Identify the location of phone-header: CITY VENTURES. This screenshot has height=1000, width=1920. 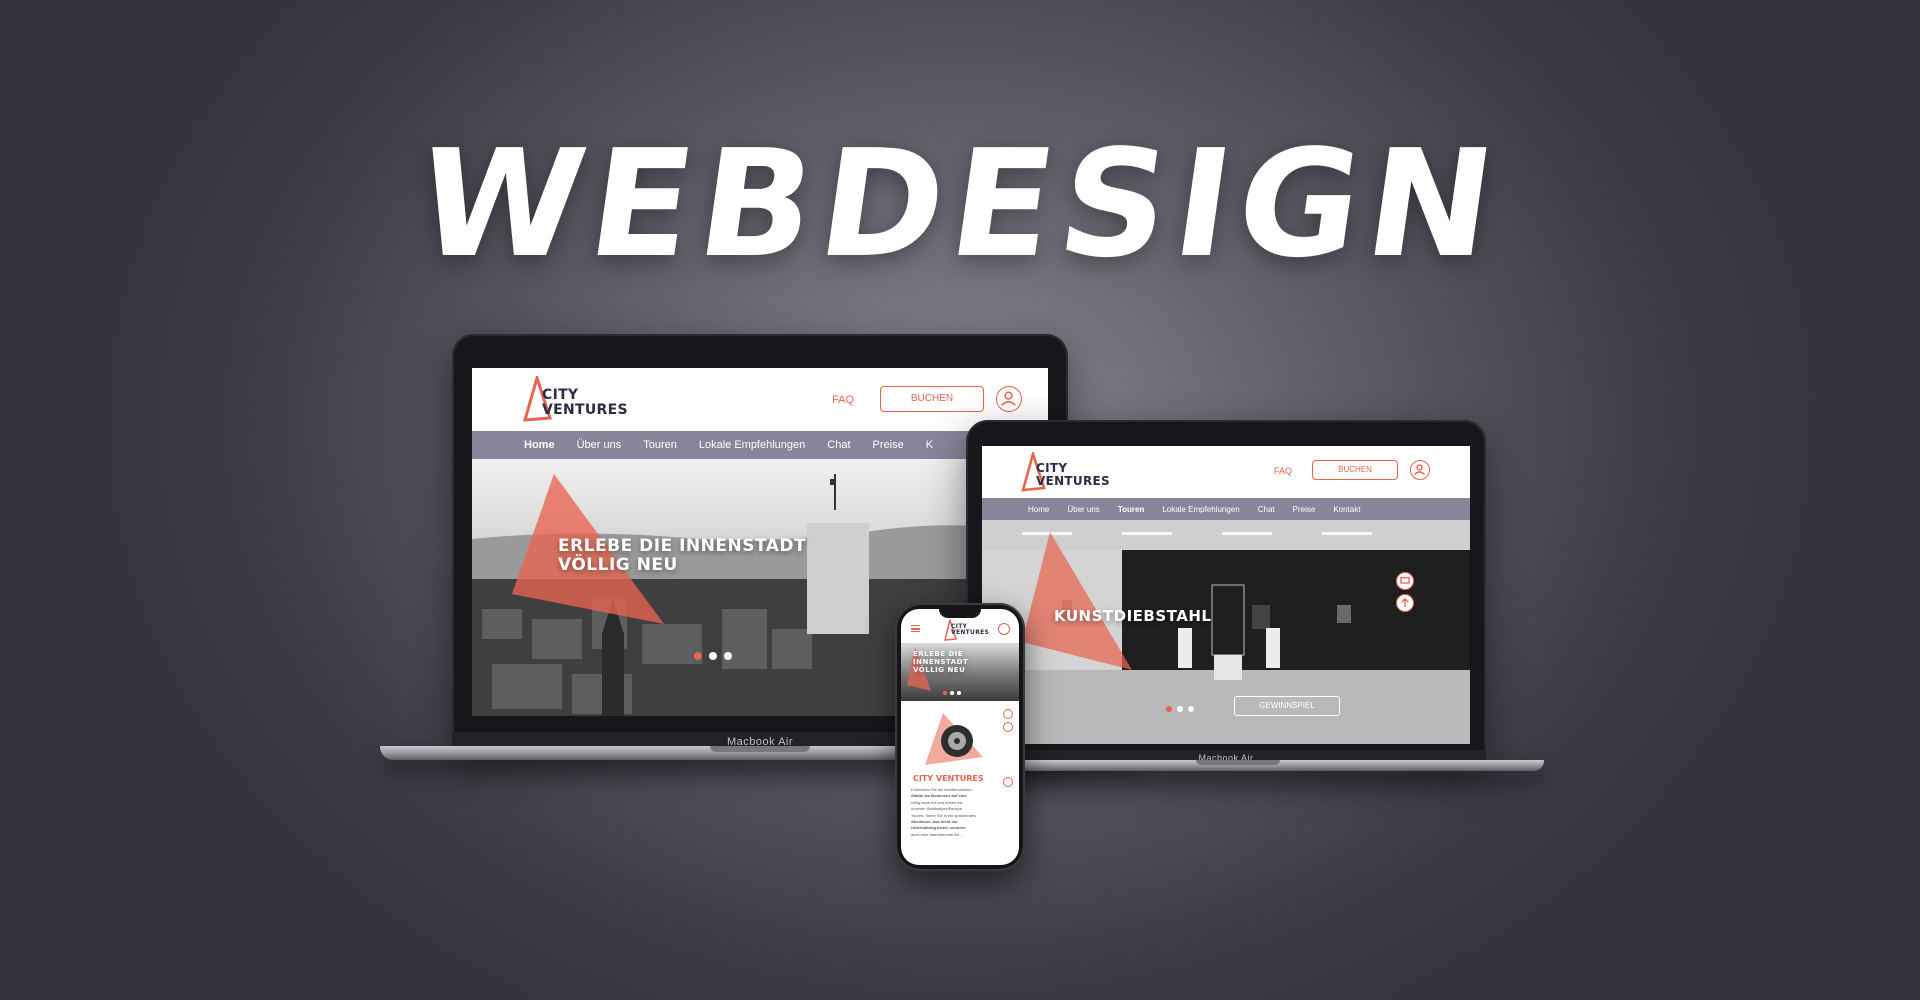
(960, 630).